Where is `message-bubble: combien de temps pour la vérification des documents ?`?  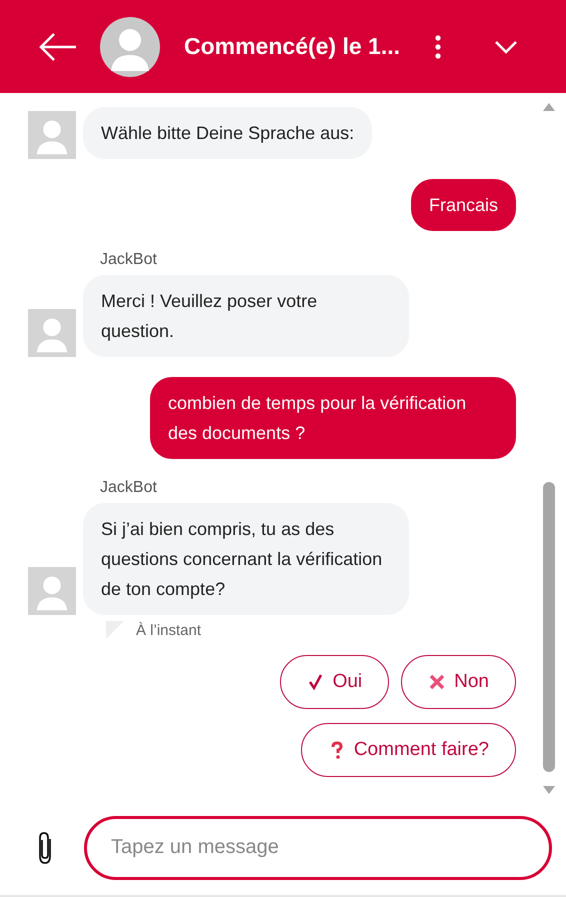 message-bubble: combien de temps pour la vérification des documents ? is located at coordinates (333, 418).